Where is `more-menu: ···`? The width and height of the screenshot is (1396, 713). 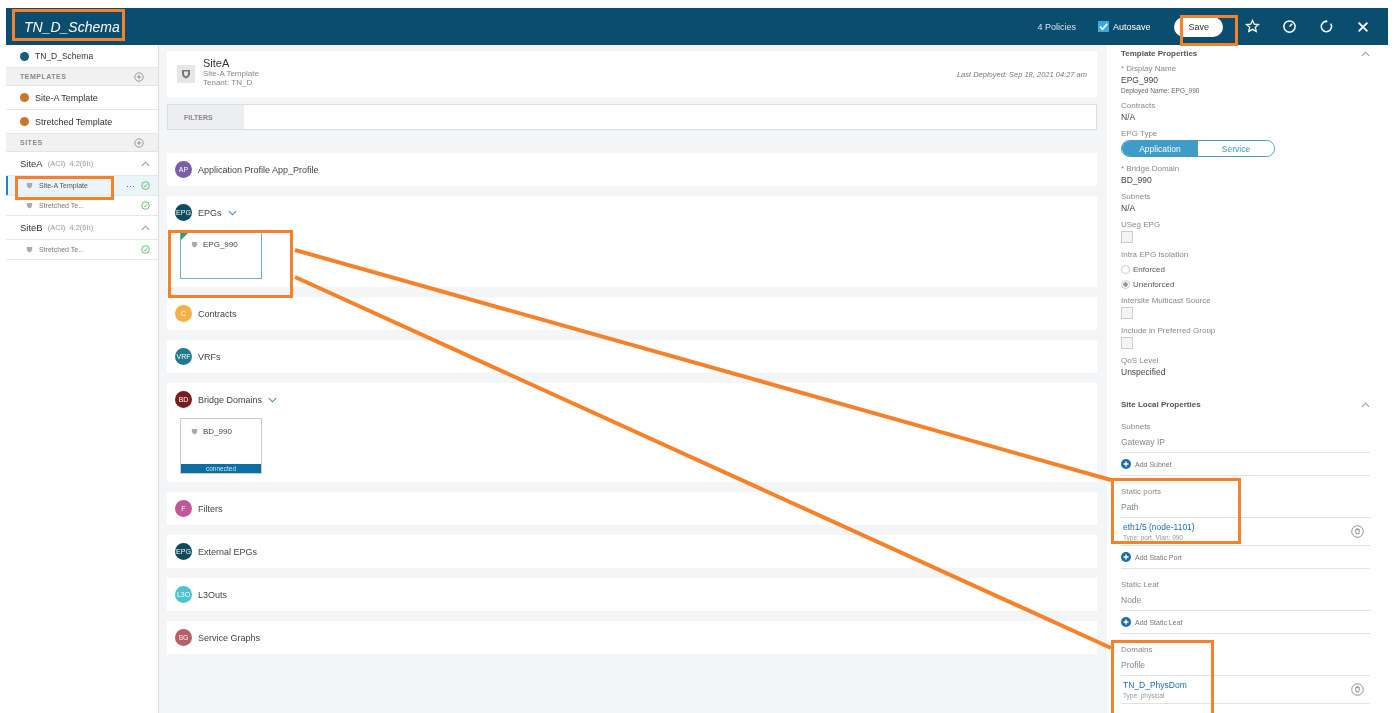 more-menu: ··· is located at coordinates (130, 185).